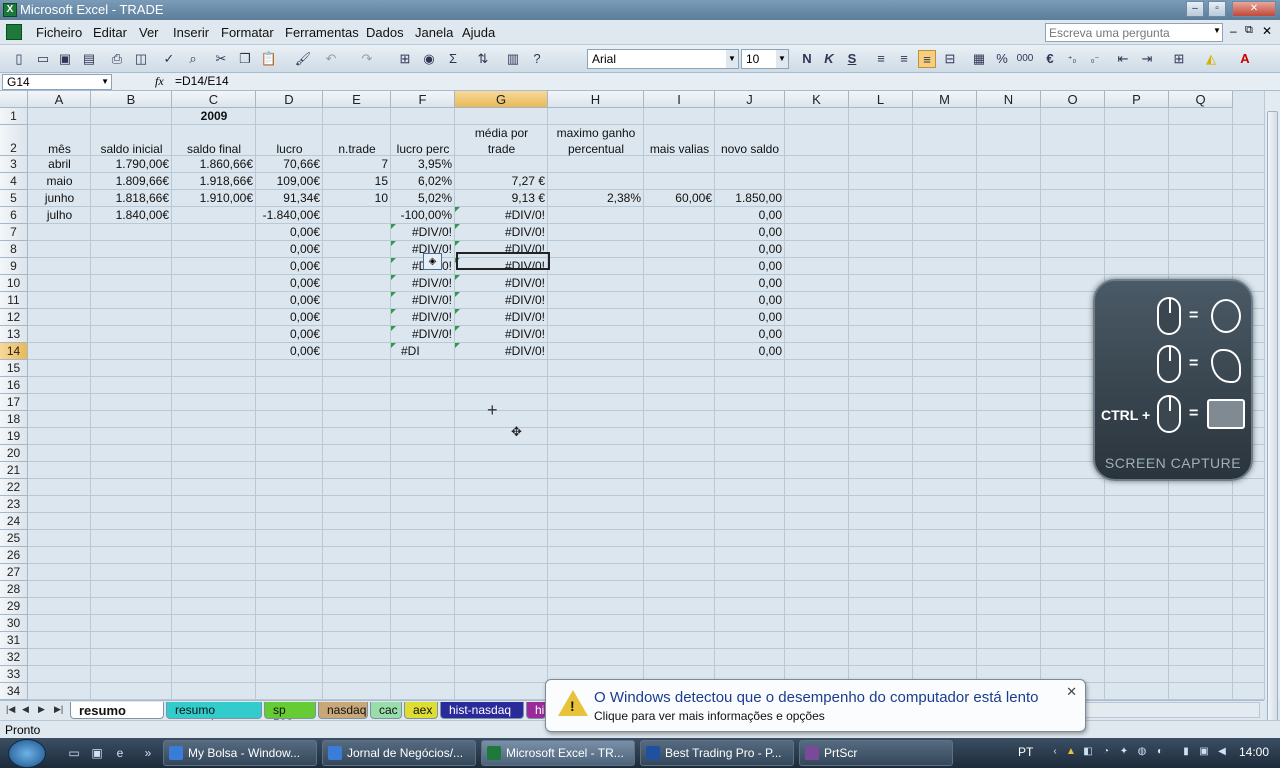  Describe the element at coordinates (131, 164) in the screenshot. I see `cell-b3: 1.790,00€` at that location.